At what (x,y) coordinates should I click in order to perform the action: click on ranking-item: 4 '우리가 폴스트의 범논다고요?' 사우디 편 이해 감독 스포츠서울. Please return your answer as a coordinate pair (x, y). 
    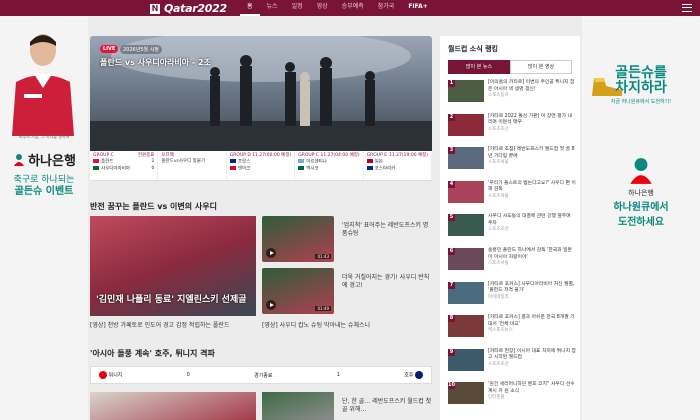
    Looking at the image, I should click on (512, 192).